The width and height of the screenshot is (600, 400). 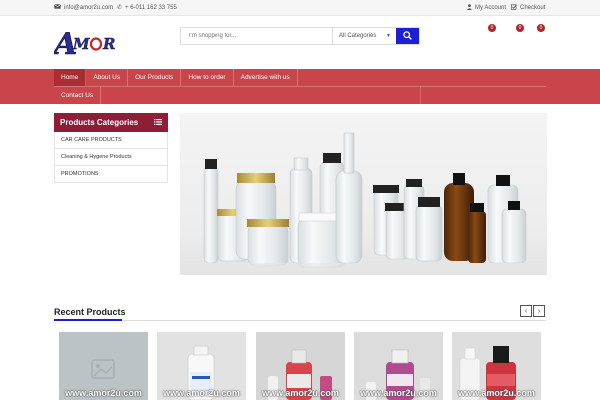 What do you see at coordinates (111, 174) in the screenshot?
I see `category-item-promotions: PROMOTIONS` at bounding box center [111, 174].